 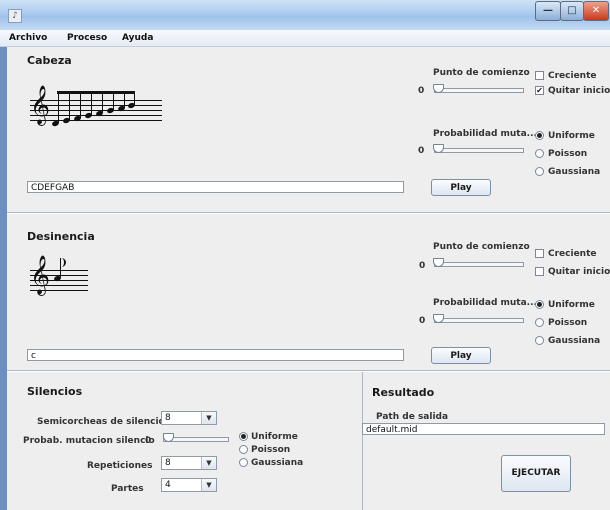 I want to click on desinencia-gaussiana-radio, so click(x=539, y=340).